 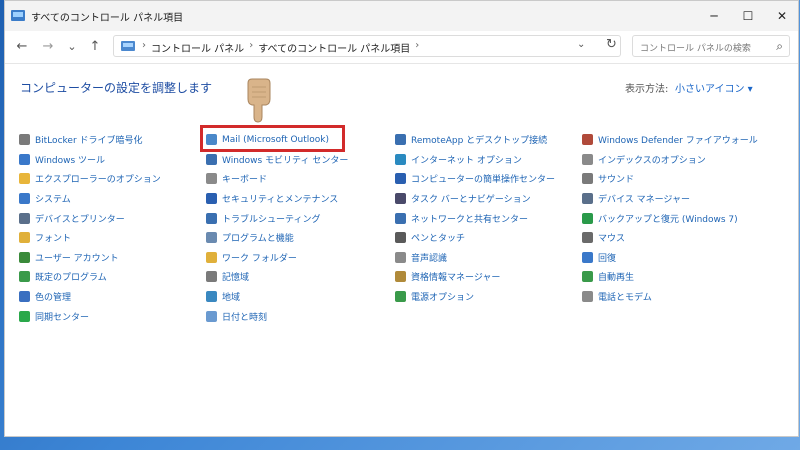 What do you see at coordinates (714, 87) in the screenshot?
I see `view-by-dropdown: 小さいアイコン ▾` at bounding box center [714, 87].